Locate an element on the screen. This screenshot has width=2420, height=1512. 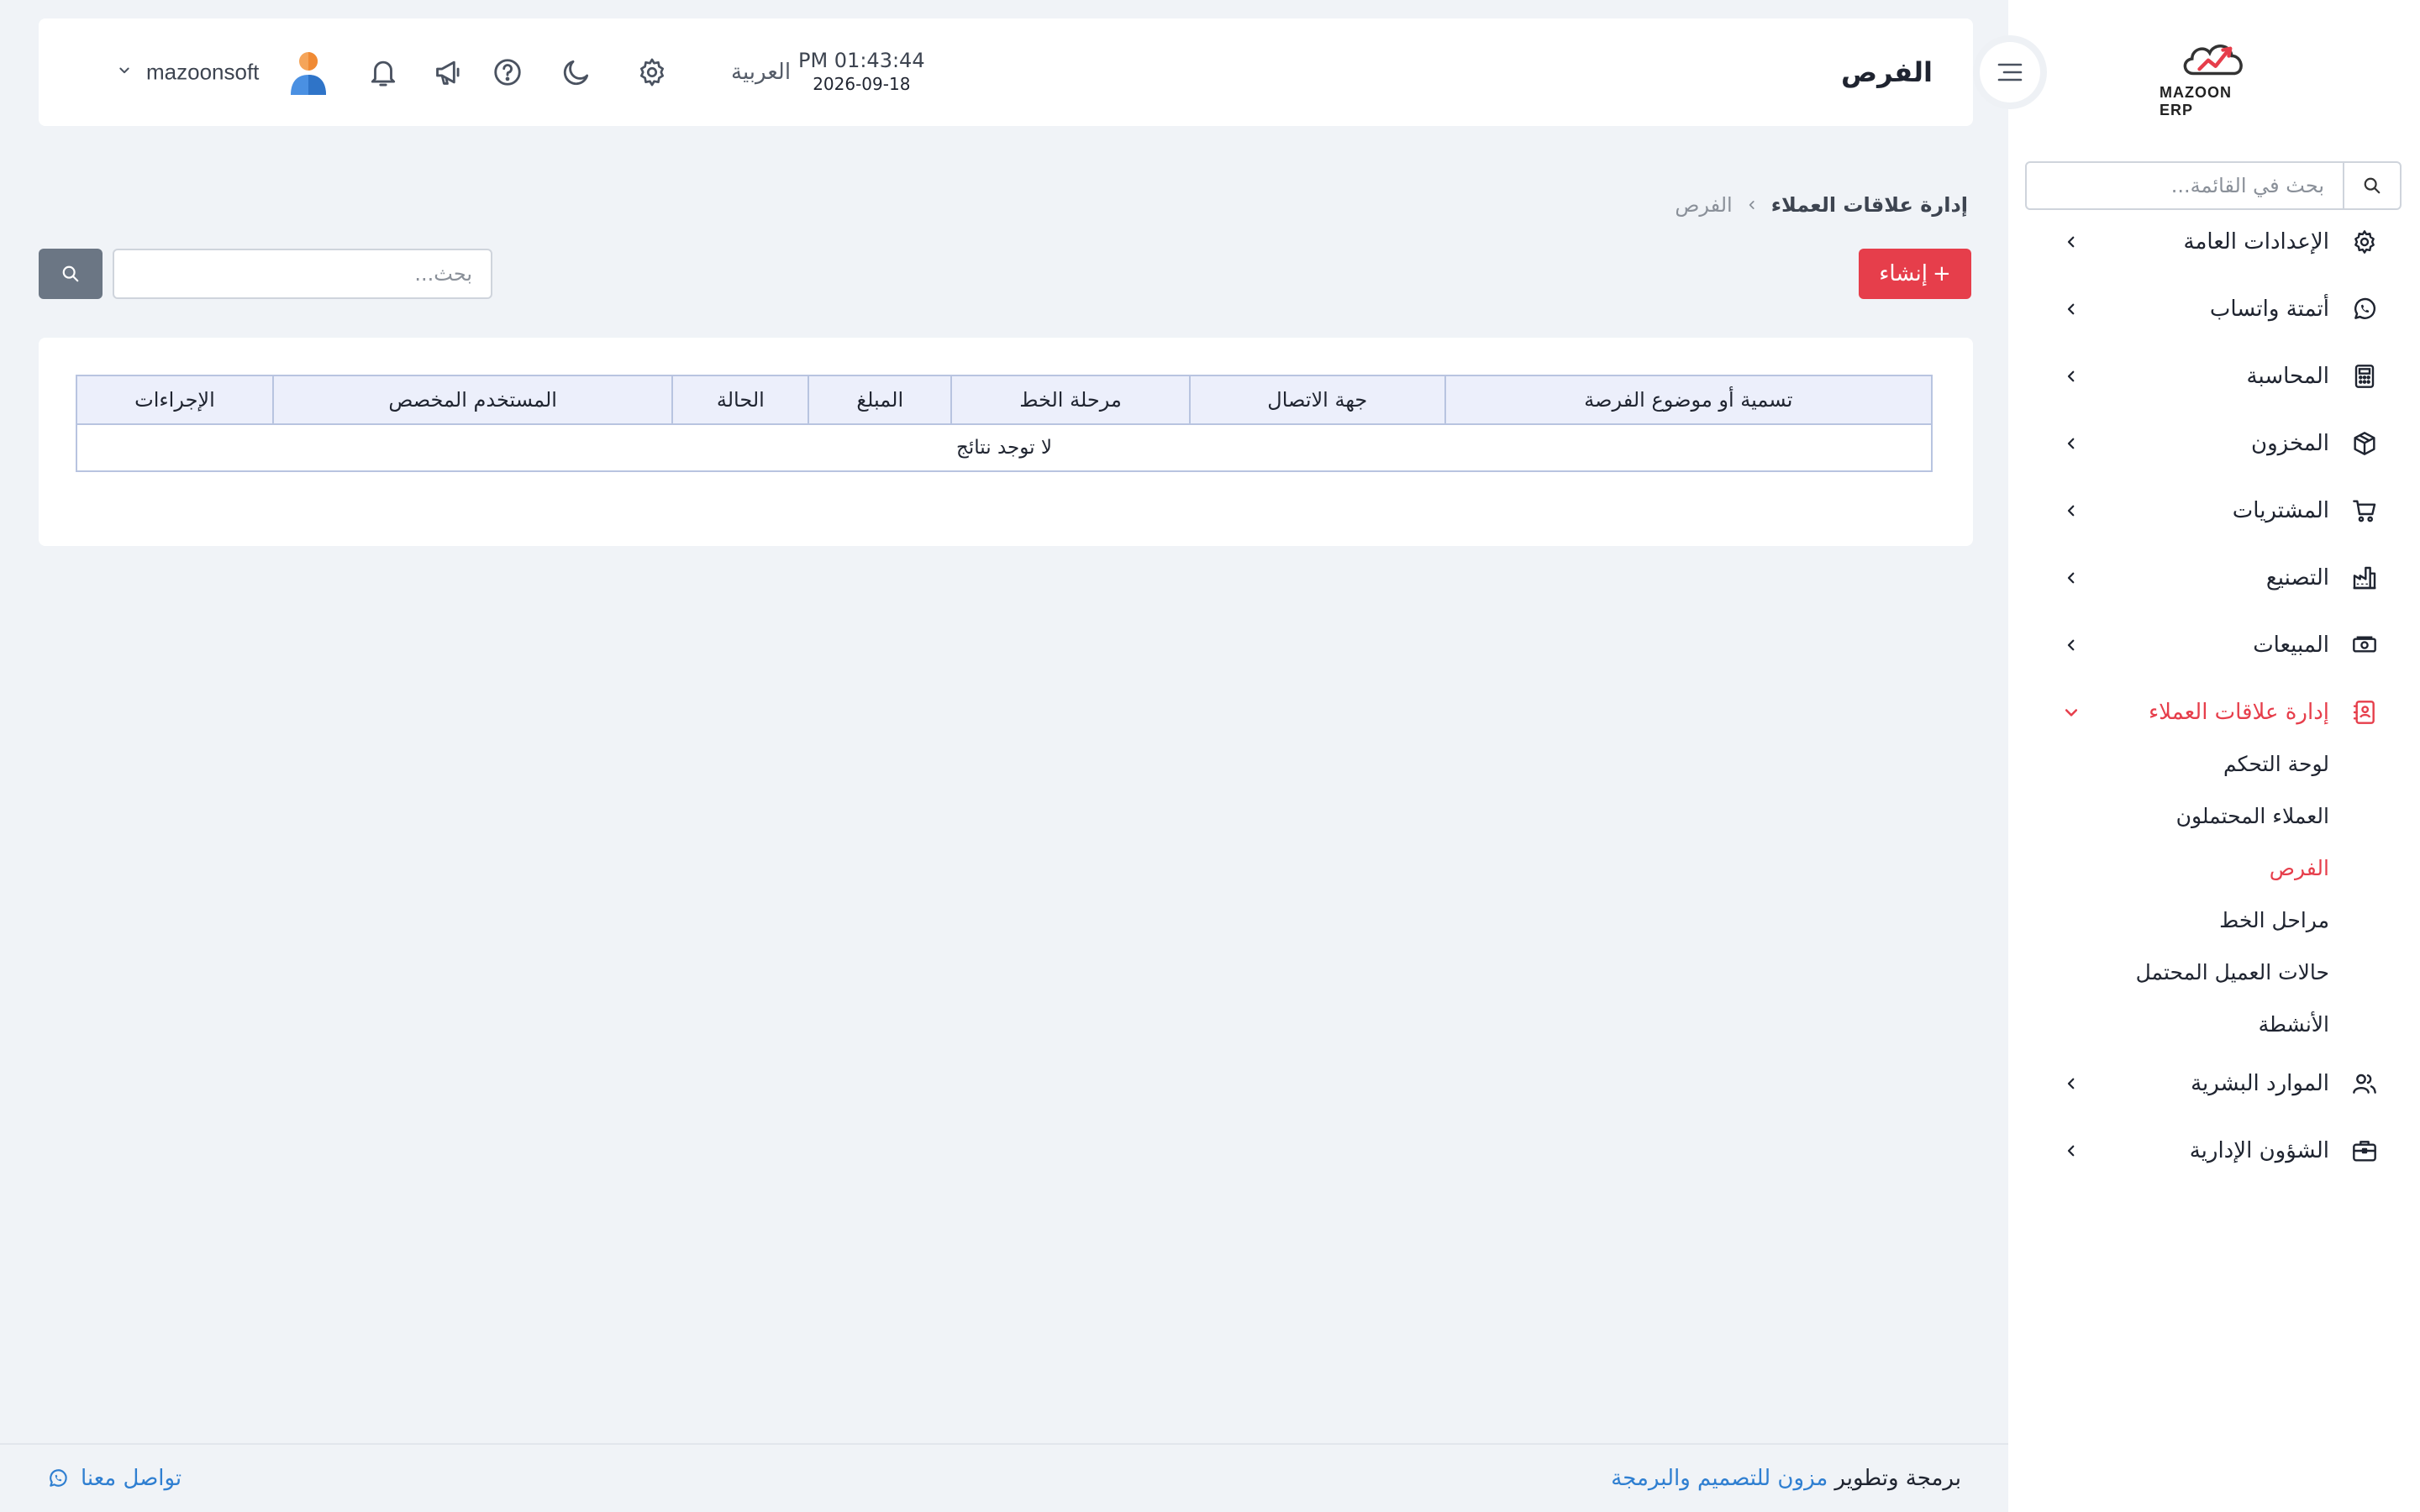
sidebar-subitem-leads: العملاء المحتملون is located at coordinates (2252, 816).